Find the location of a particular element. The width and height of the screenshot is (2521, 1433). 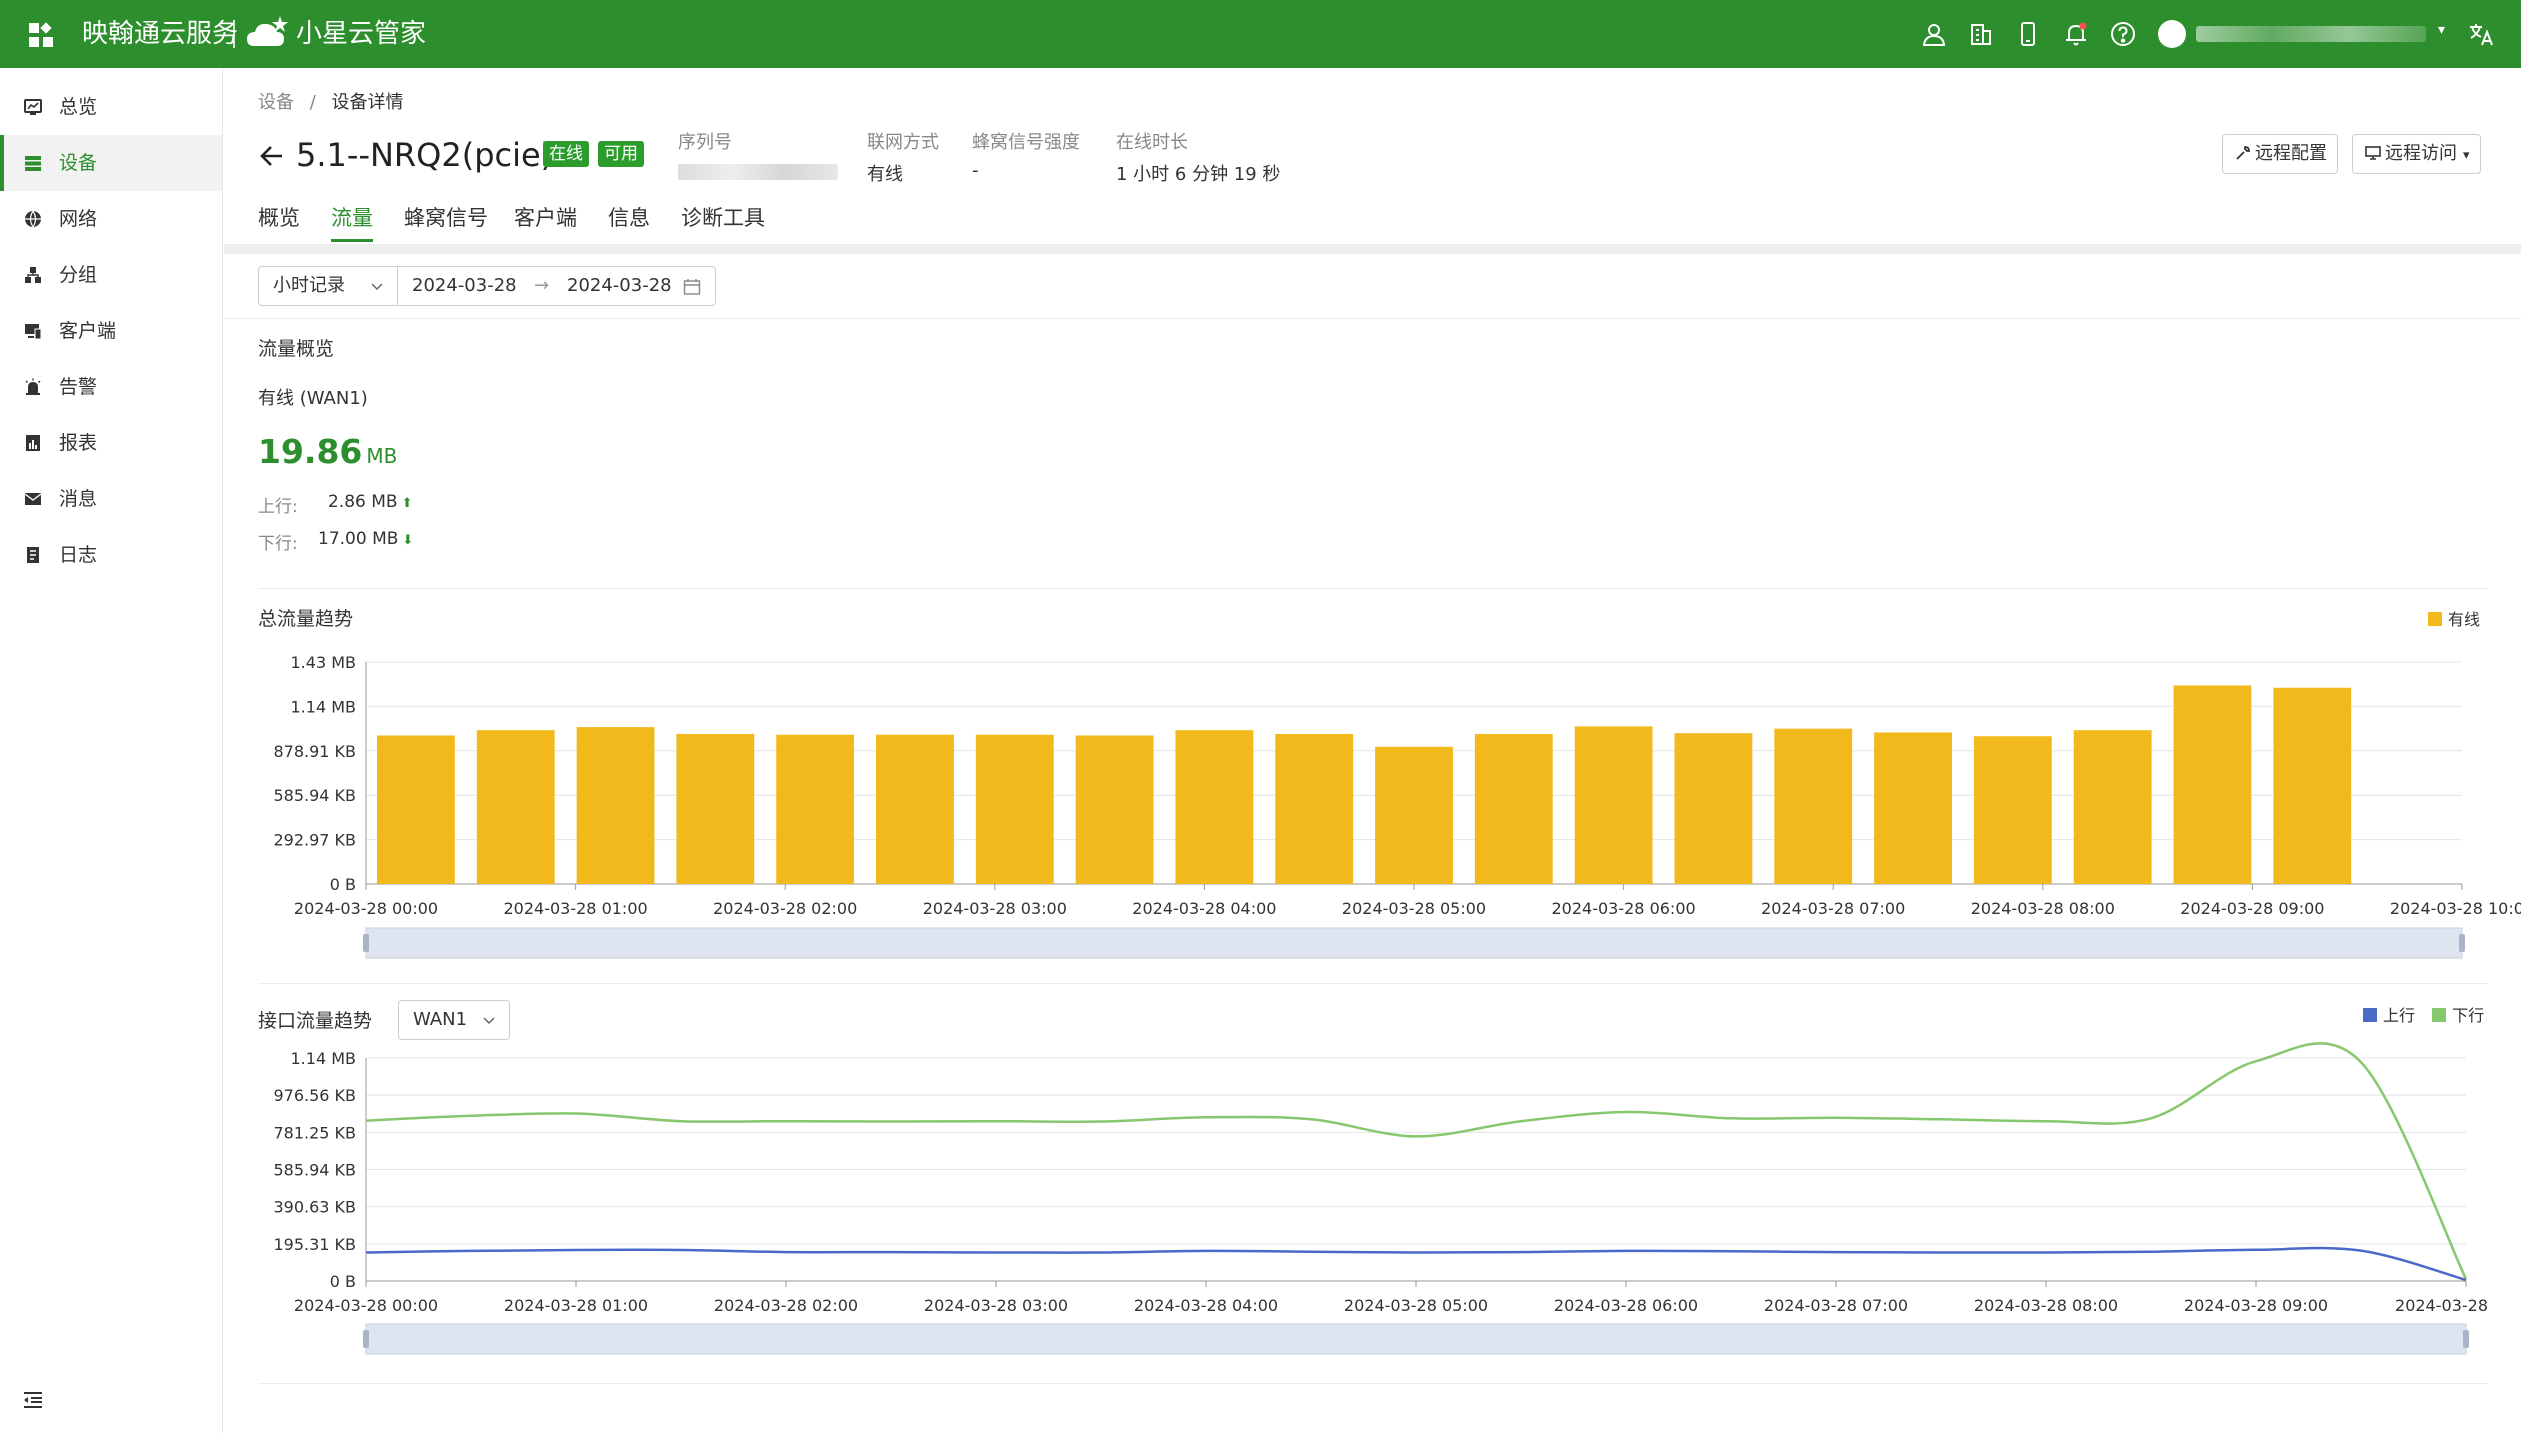

x-tick-label: 2024-03-28 is located at coordinates (2441, 1305).